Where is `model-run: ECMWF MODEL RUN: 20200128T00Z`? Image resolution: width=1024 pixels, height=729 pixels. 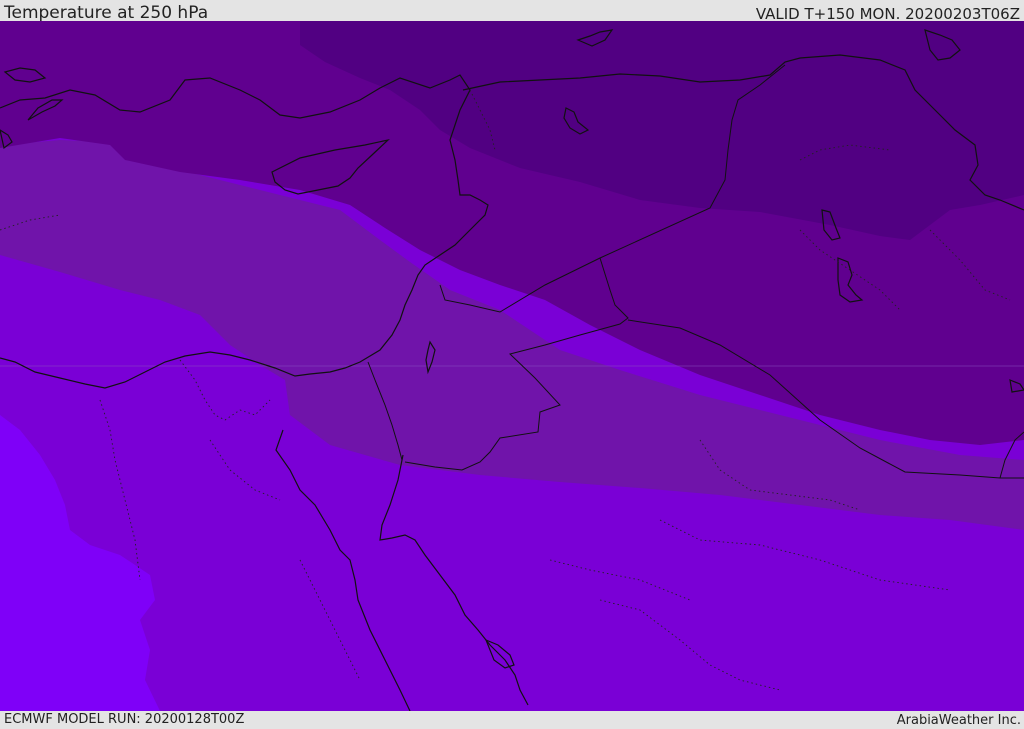
model-run: ECMWF MODEL RUN: 20200128T00Z is located at coordinates (124, 719).